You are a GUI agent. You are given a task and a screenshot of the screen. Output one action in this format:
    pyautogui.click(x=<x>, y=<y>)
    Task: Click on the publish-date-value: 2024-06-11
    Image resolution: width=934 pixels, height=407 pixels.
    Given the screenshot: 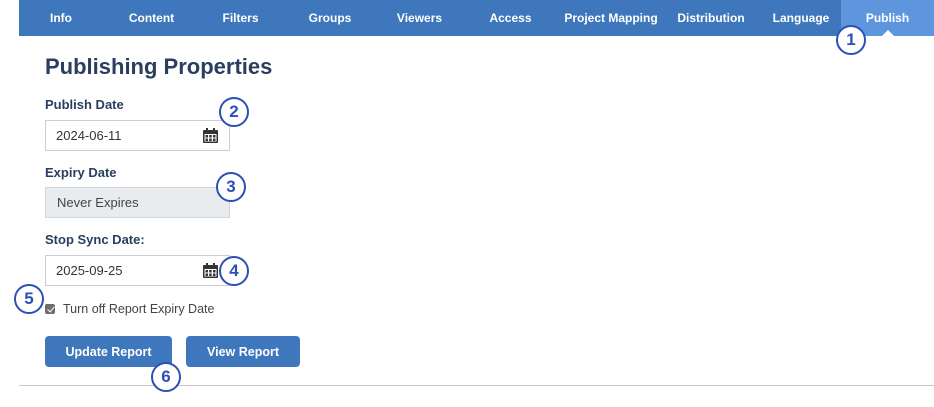 What is the action you would take?
    pyautogui.click(x=89, y=135)
    